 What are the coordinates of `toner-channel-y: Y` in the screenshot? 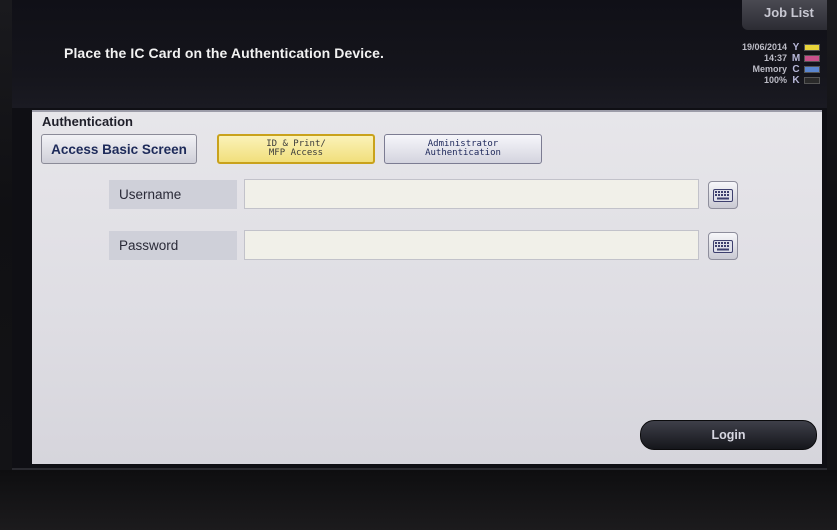 It's located at (796, 47).